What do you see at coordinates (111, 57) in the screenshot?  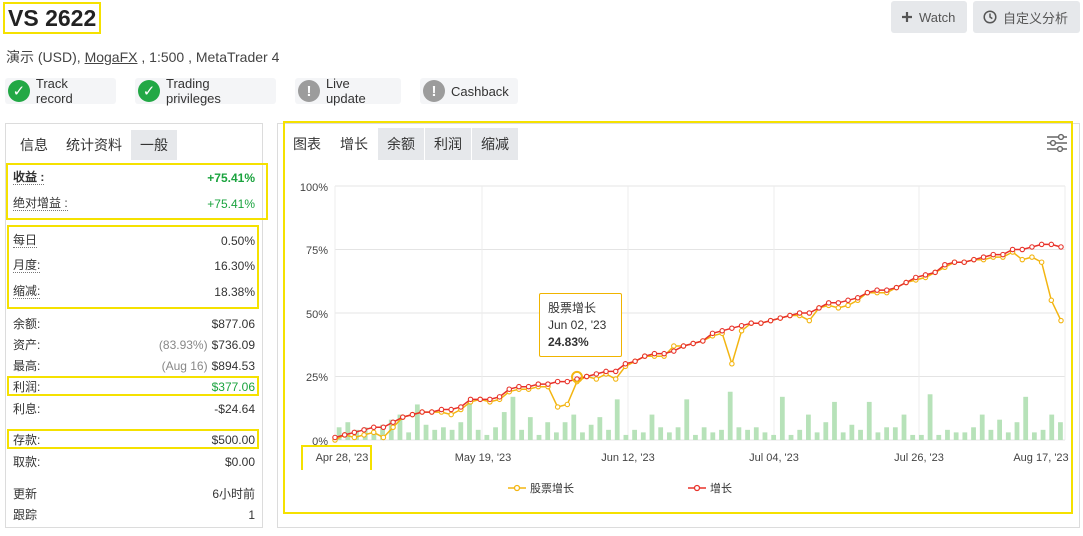 I see `broker-link: MogaFX` at bounding box center [111, 57].